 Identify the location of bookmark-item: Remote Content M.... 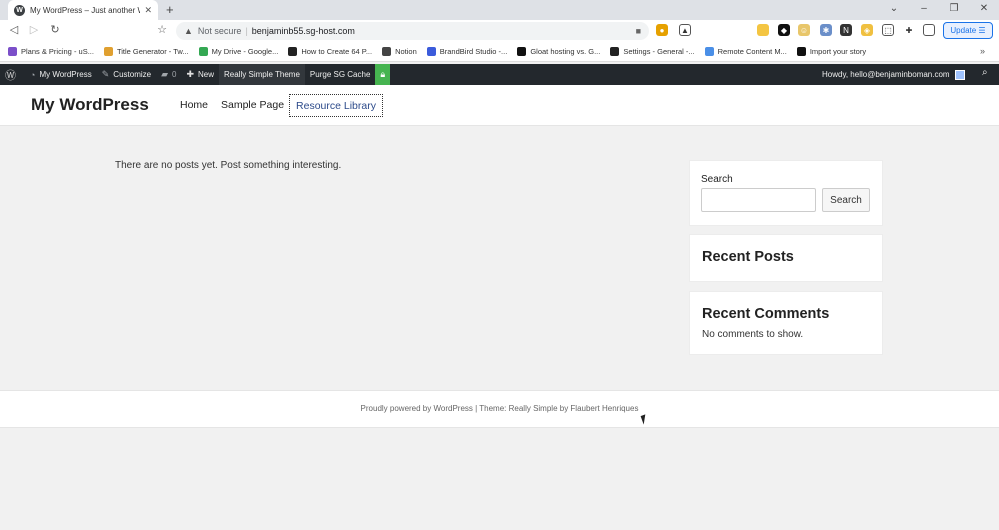
(745, 51).